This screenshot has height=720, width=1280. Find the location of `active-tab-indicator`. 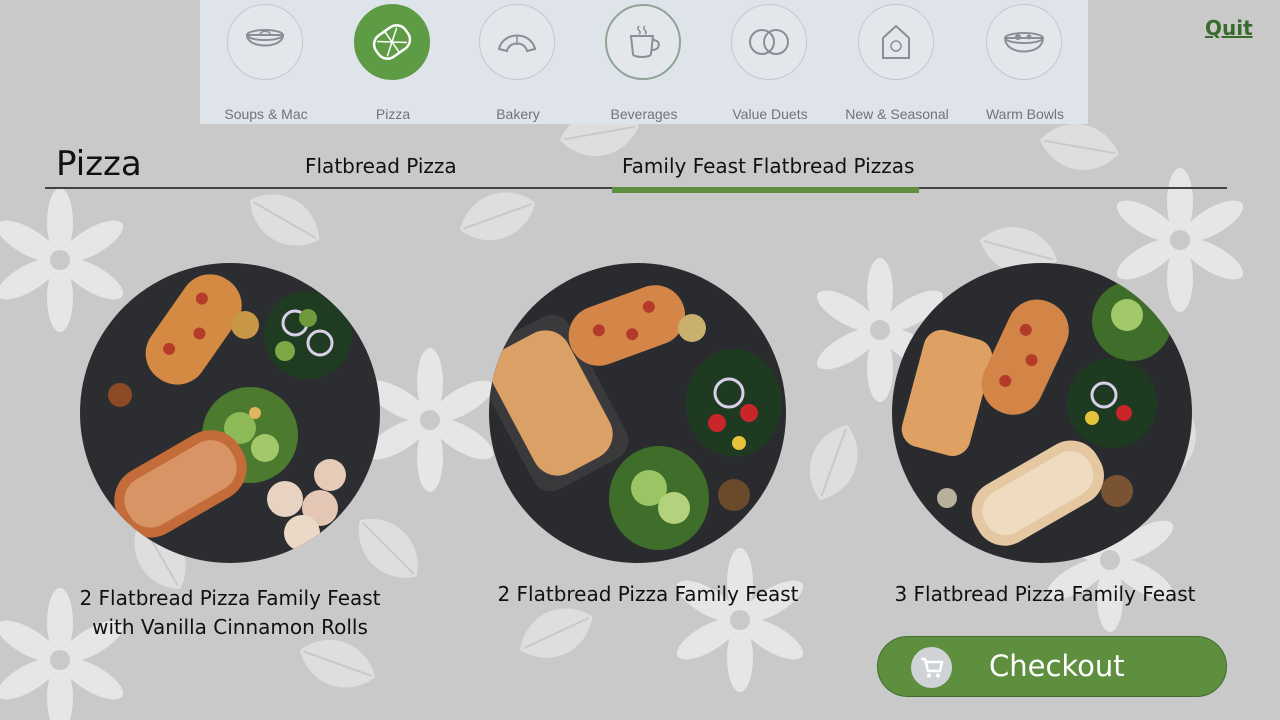

active-tab-indicator is located at coordinates (765, 190).